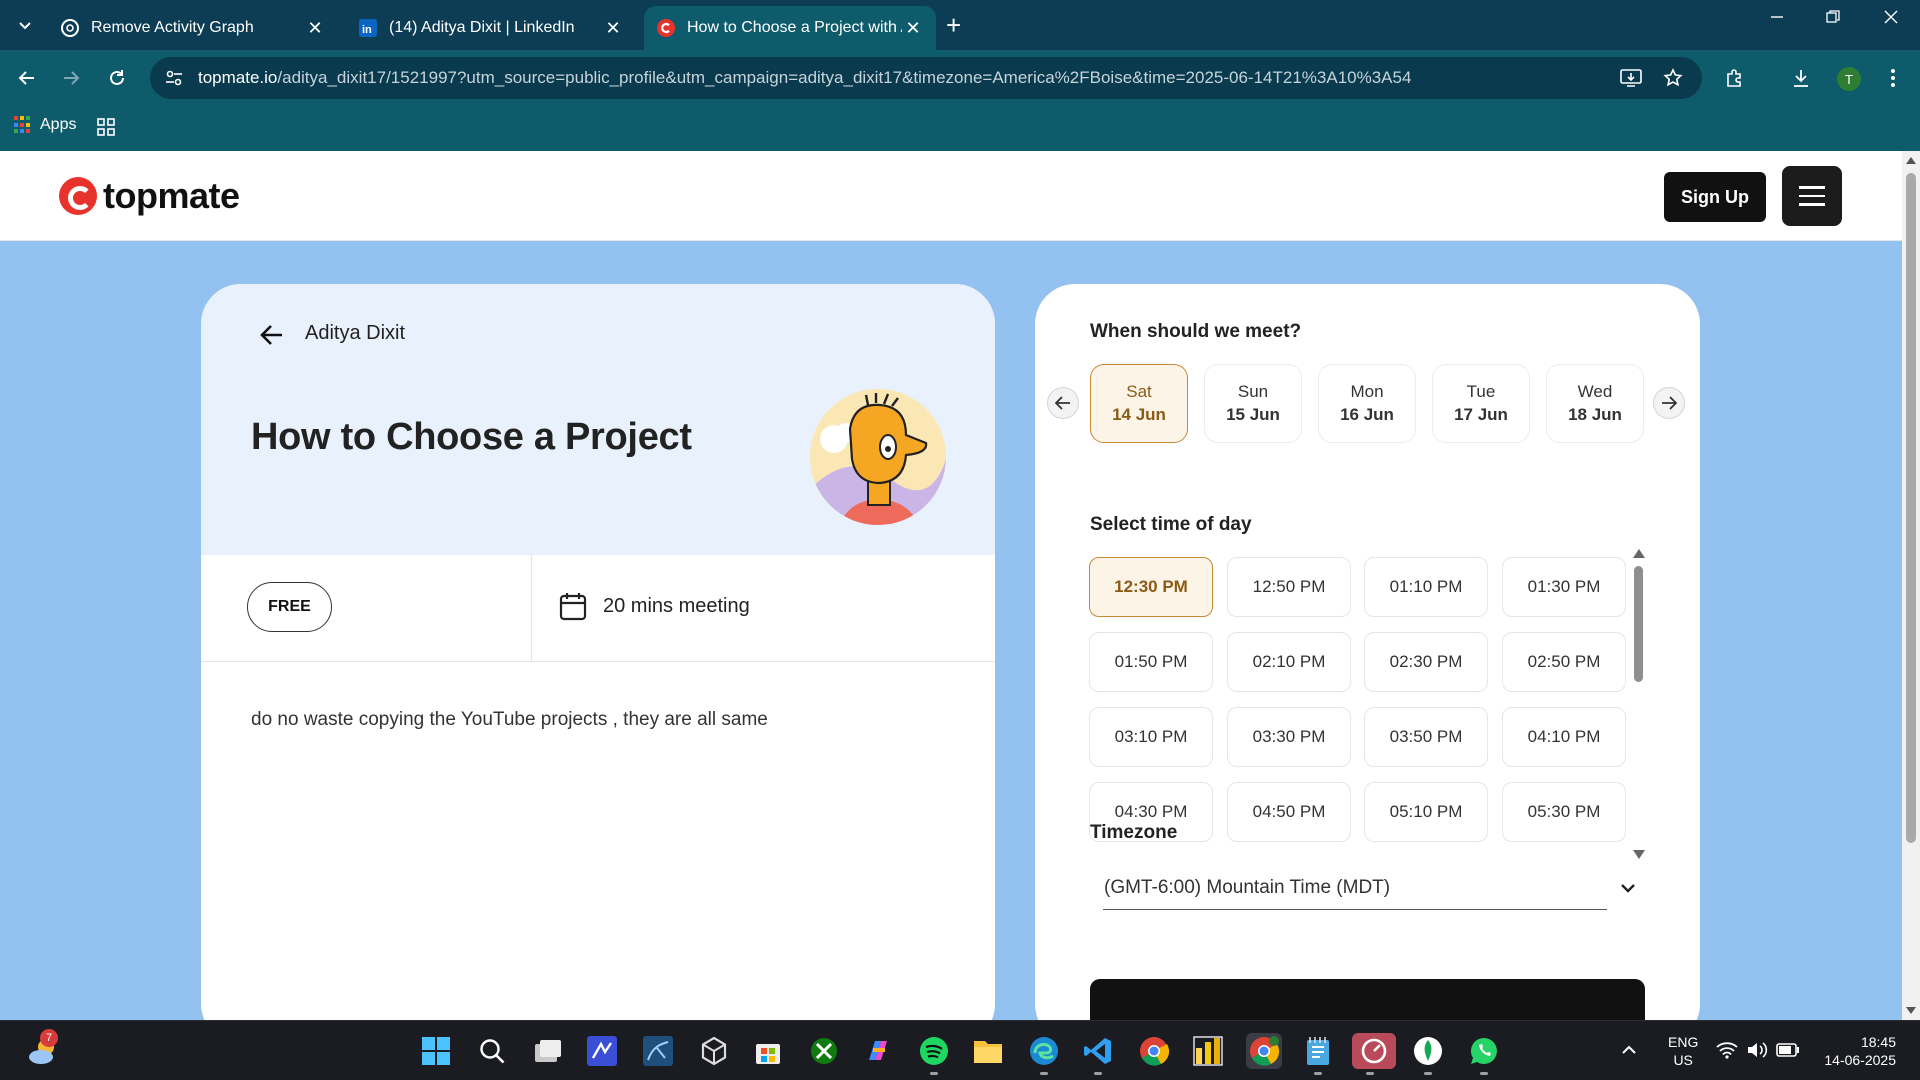 Image resolution: width=1920 pixels, height=1080 pixels. I want to click on date-option-sun: Sun 15 Jun, so click(1253, 403).